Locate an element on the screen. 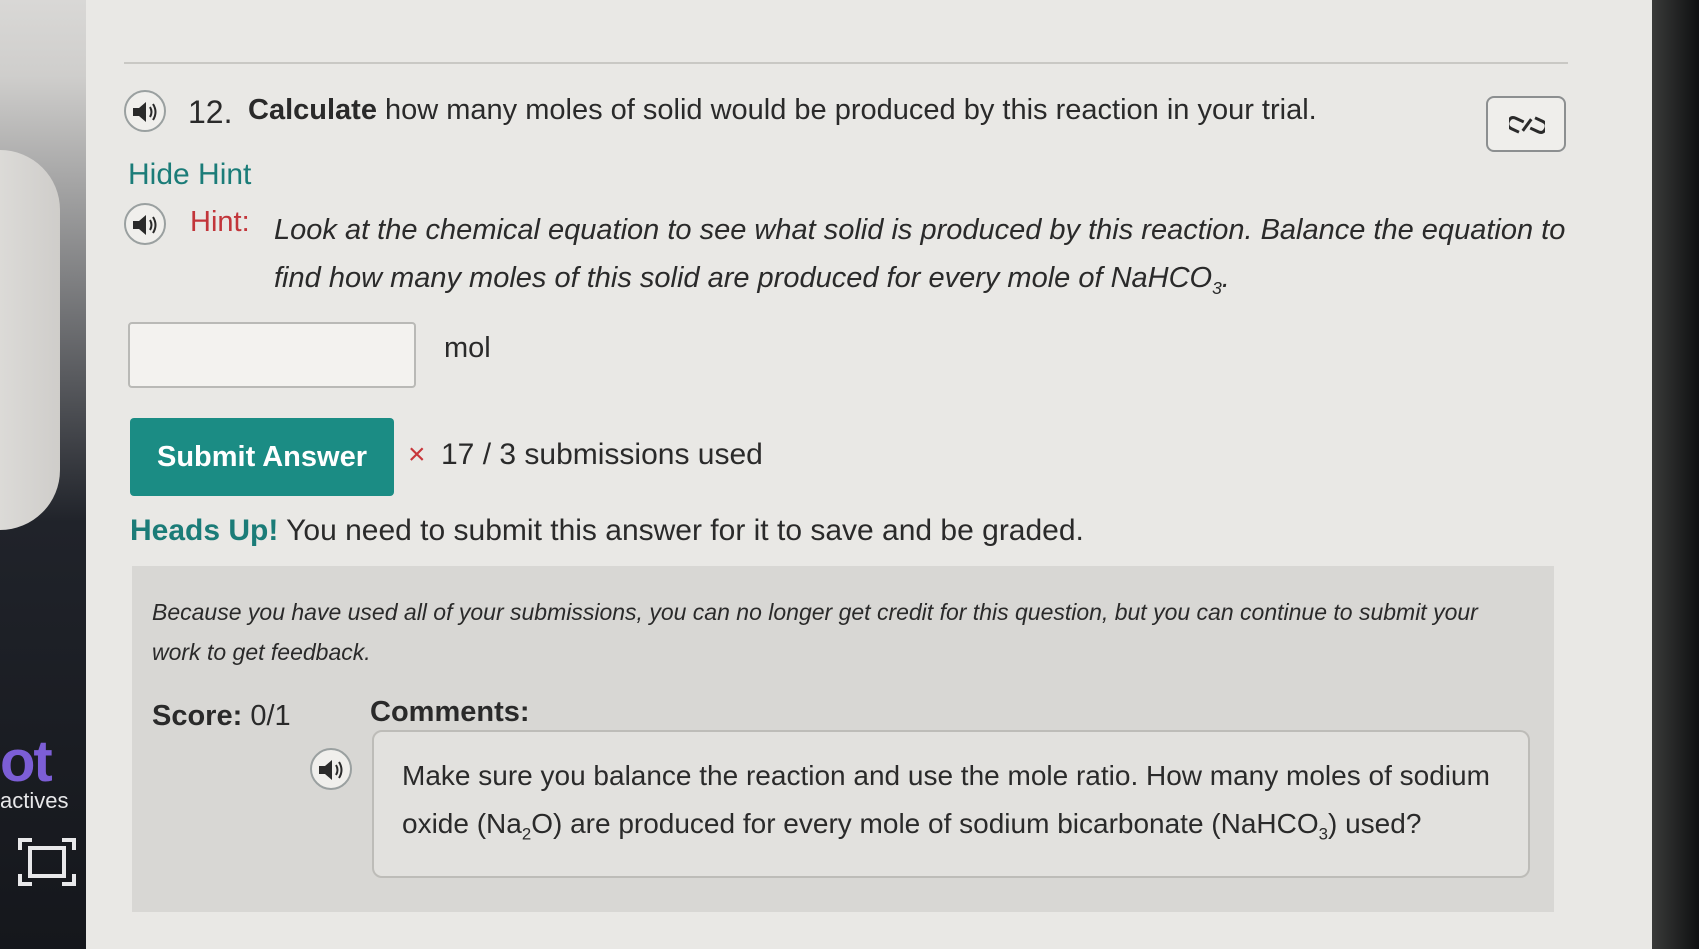 This screenshot has width=1699, height=949. comment-sub1: 2 is located at coordinates (526, 834).